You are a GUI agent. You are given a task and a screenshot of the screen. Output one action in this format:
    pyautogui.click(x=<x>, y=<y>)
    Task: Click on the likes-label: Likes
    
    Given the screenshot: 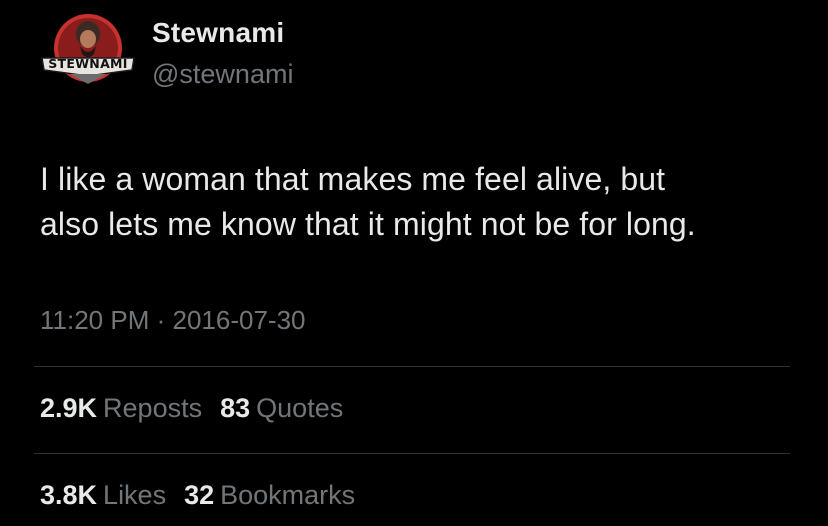 What is the action you would take?
    pyautogui.click(x=135, y=495)
    